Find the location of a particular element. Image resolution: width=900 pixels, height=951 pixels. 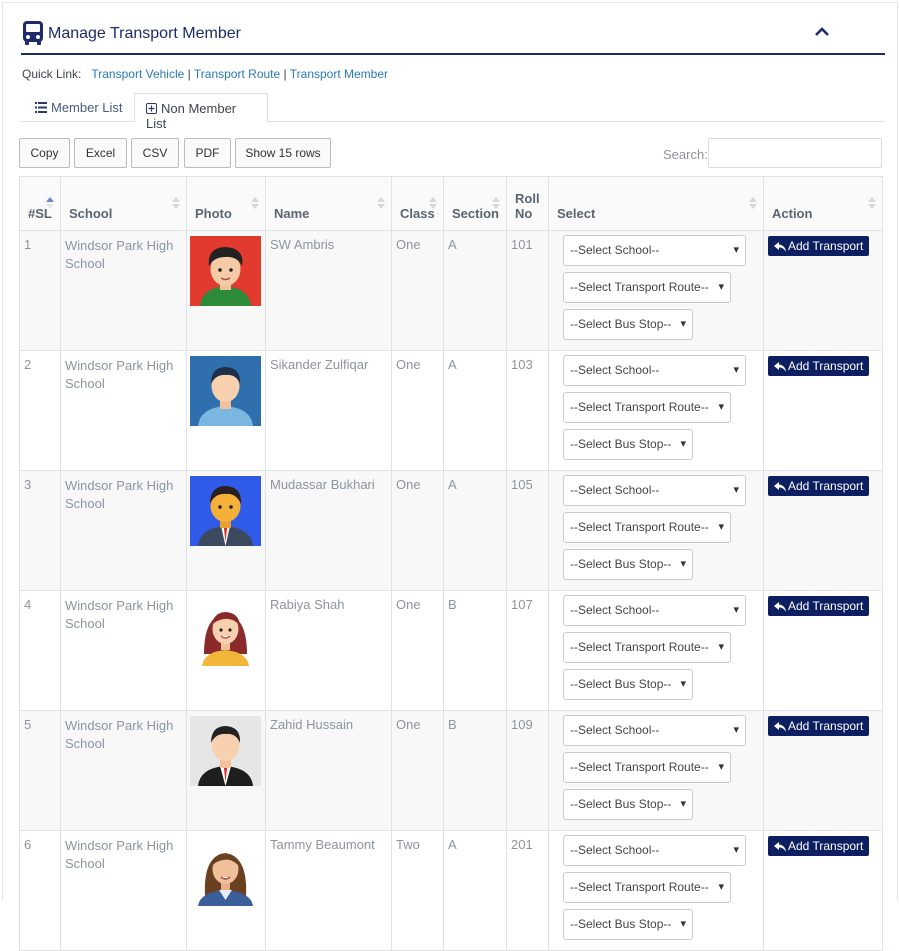

search-label: Search: is located at coordinates (685, 154).